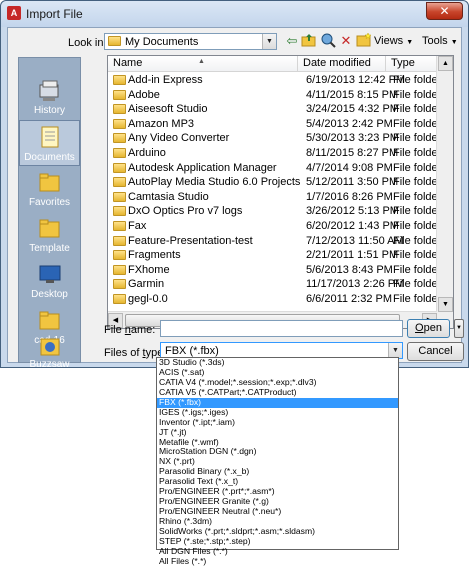  What do you see at coordinates (49, 274) in the screenshot?
I see `desktop-icon` at bounding box center [49, 274].